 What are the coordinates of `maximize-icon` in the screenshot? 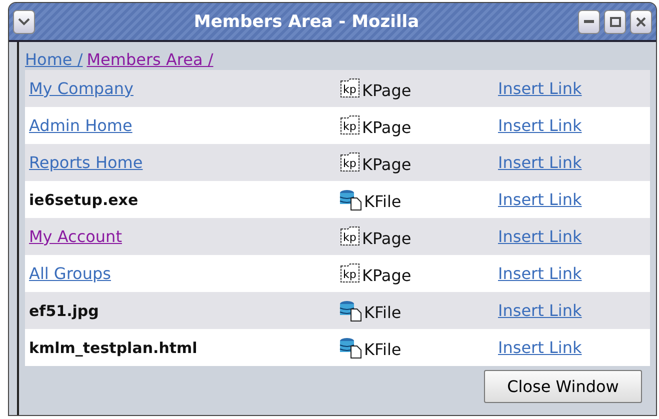 It's located at (615, 21).